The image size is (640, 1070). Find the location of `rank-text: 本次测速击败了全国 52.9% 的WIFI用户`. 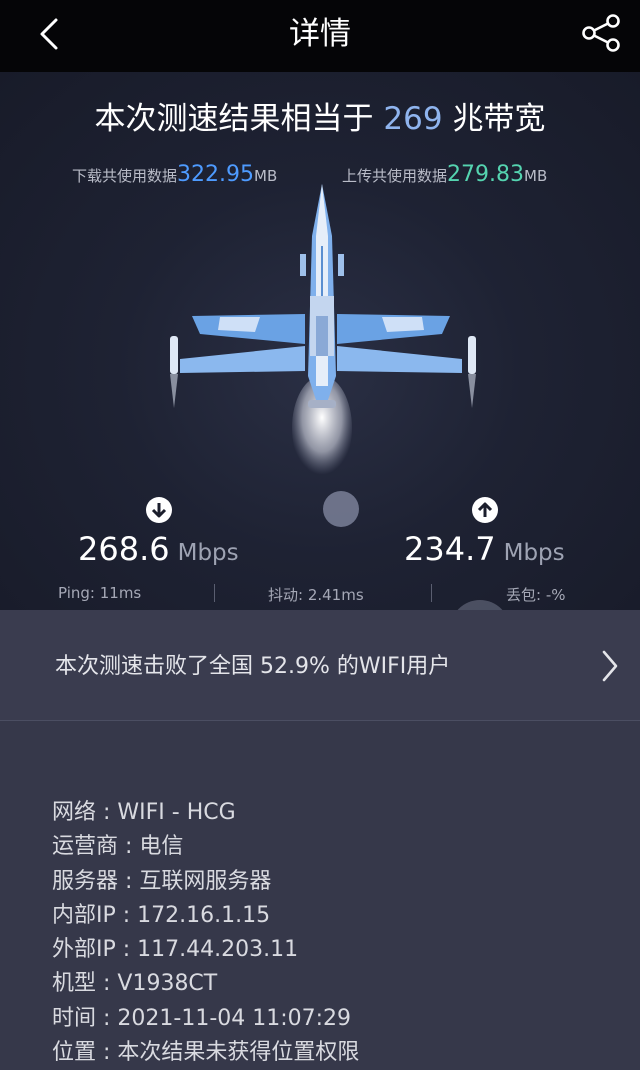

rank-text: 本次测速击败了全国 52.9% 的WIFI用户 is located at coordinates (253, 666).